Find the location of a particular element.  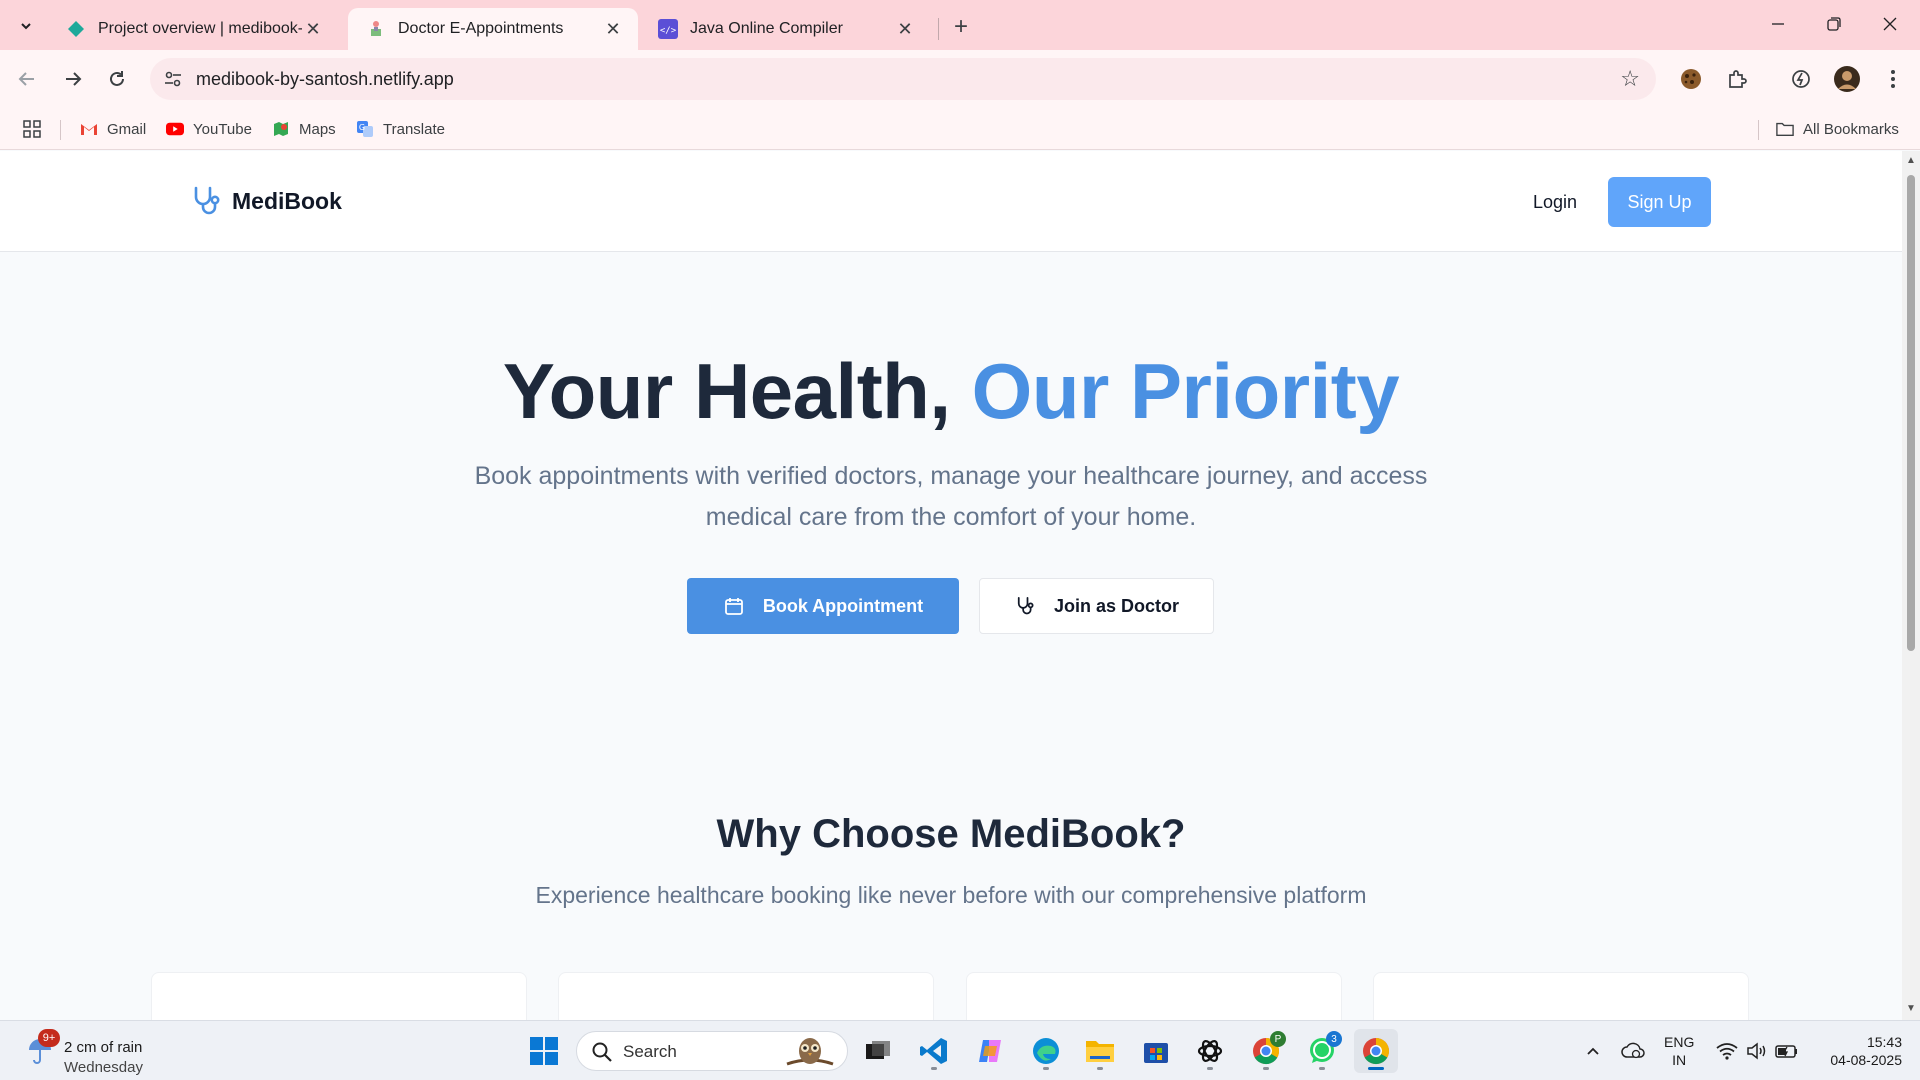

translate-icon: G is located at coordinates (365, 129).